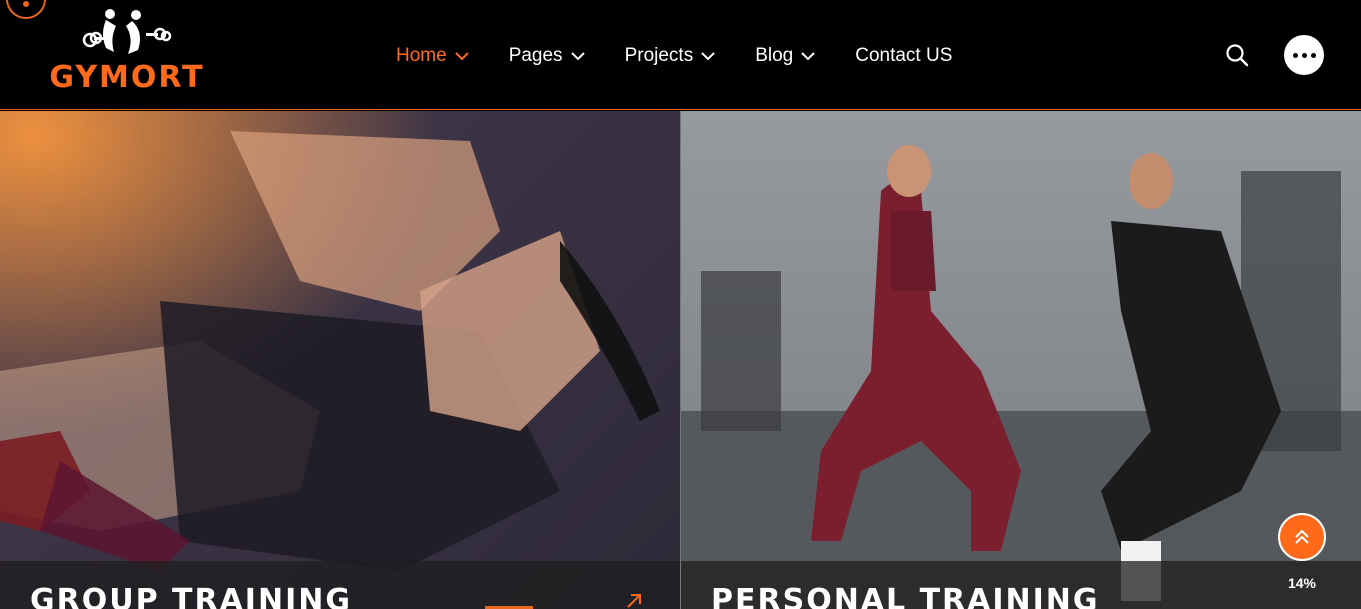  I want to click on brand-logo: GYMORT, so click(127, 51).